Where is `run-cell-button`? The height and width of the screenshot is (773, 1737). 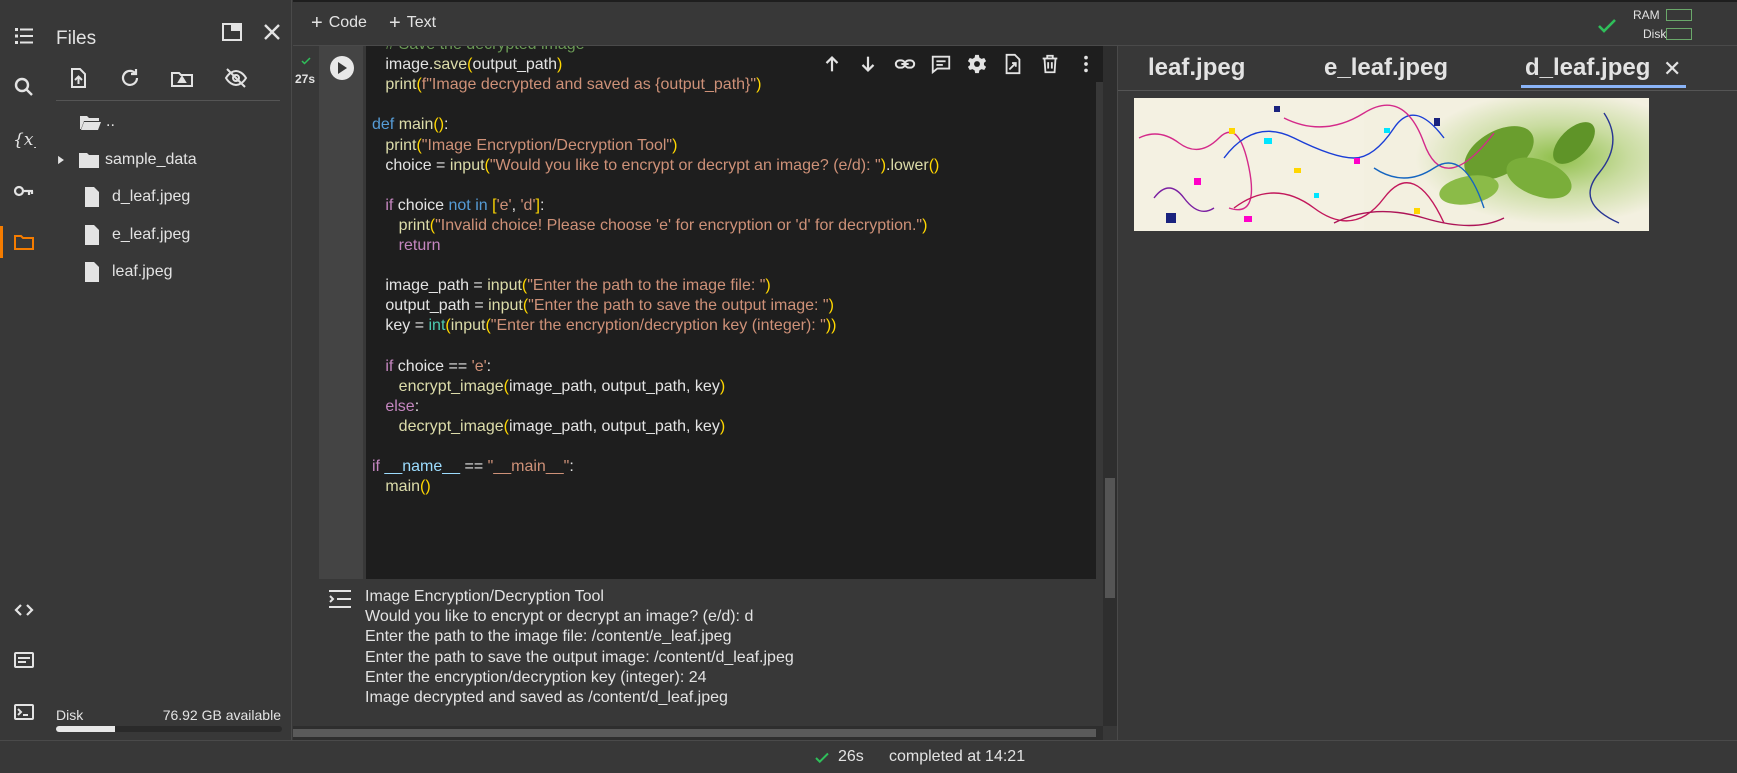 run-cell-button is located at coordinates (342, 68).